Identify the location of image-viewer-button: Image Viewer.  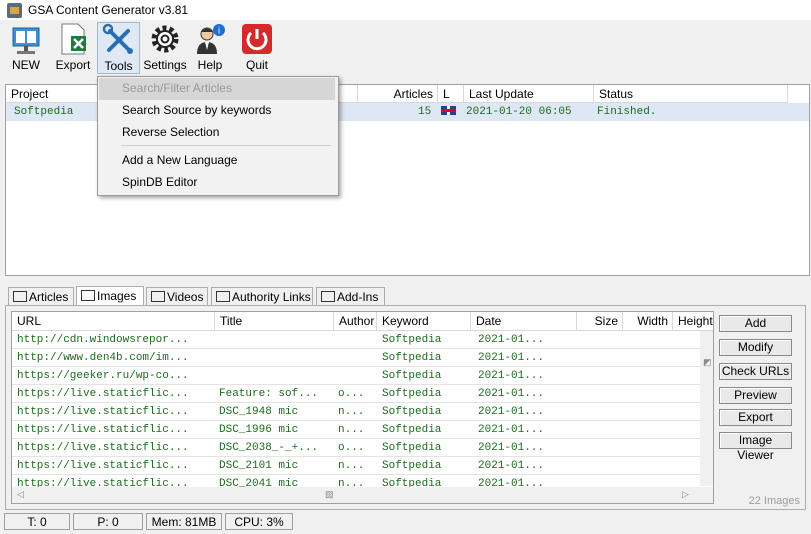
(755, 447).